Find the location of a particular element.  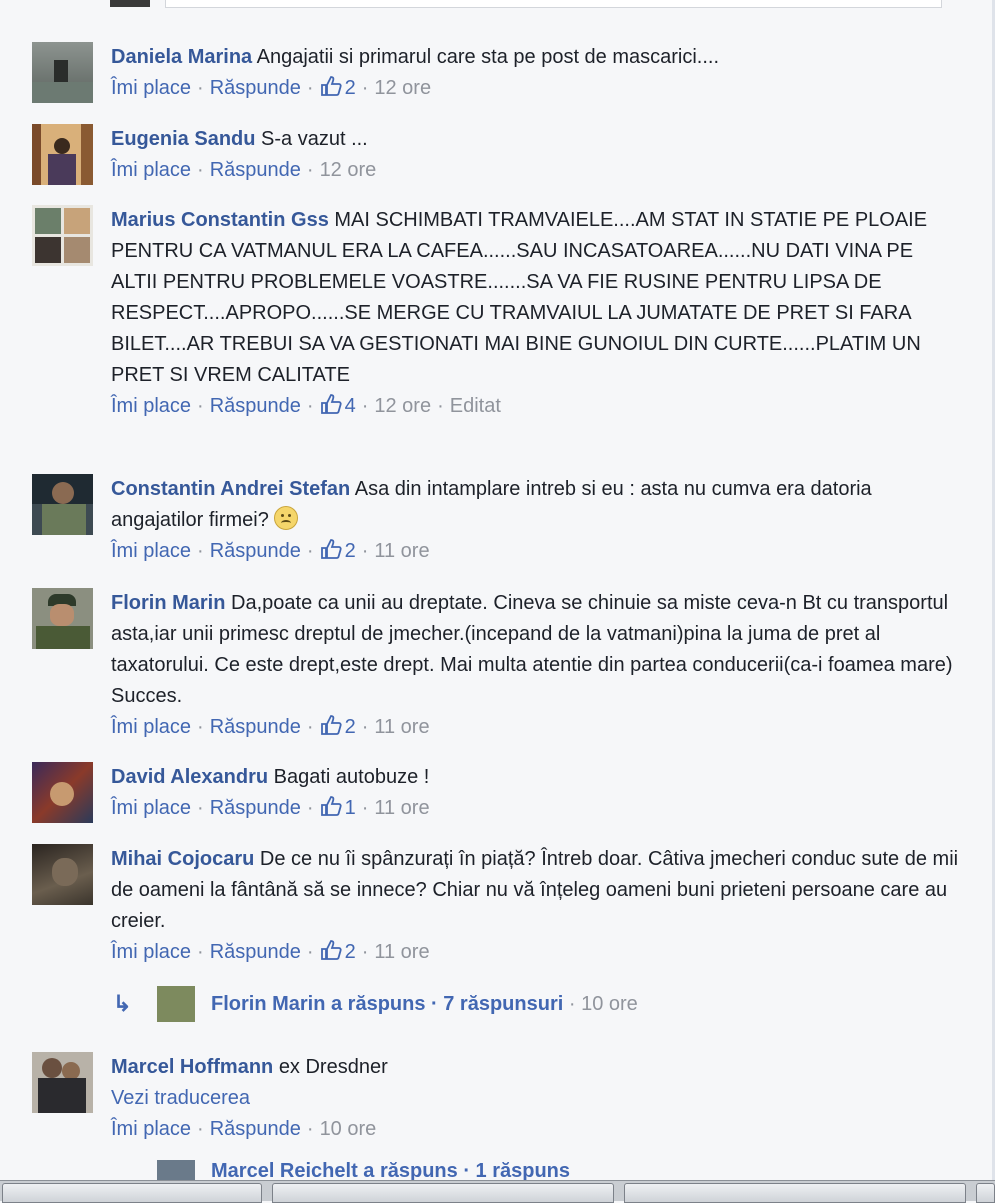

reply-arrow-icon: ↳ is located at coordinates (122, 1003).